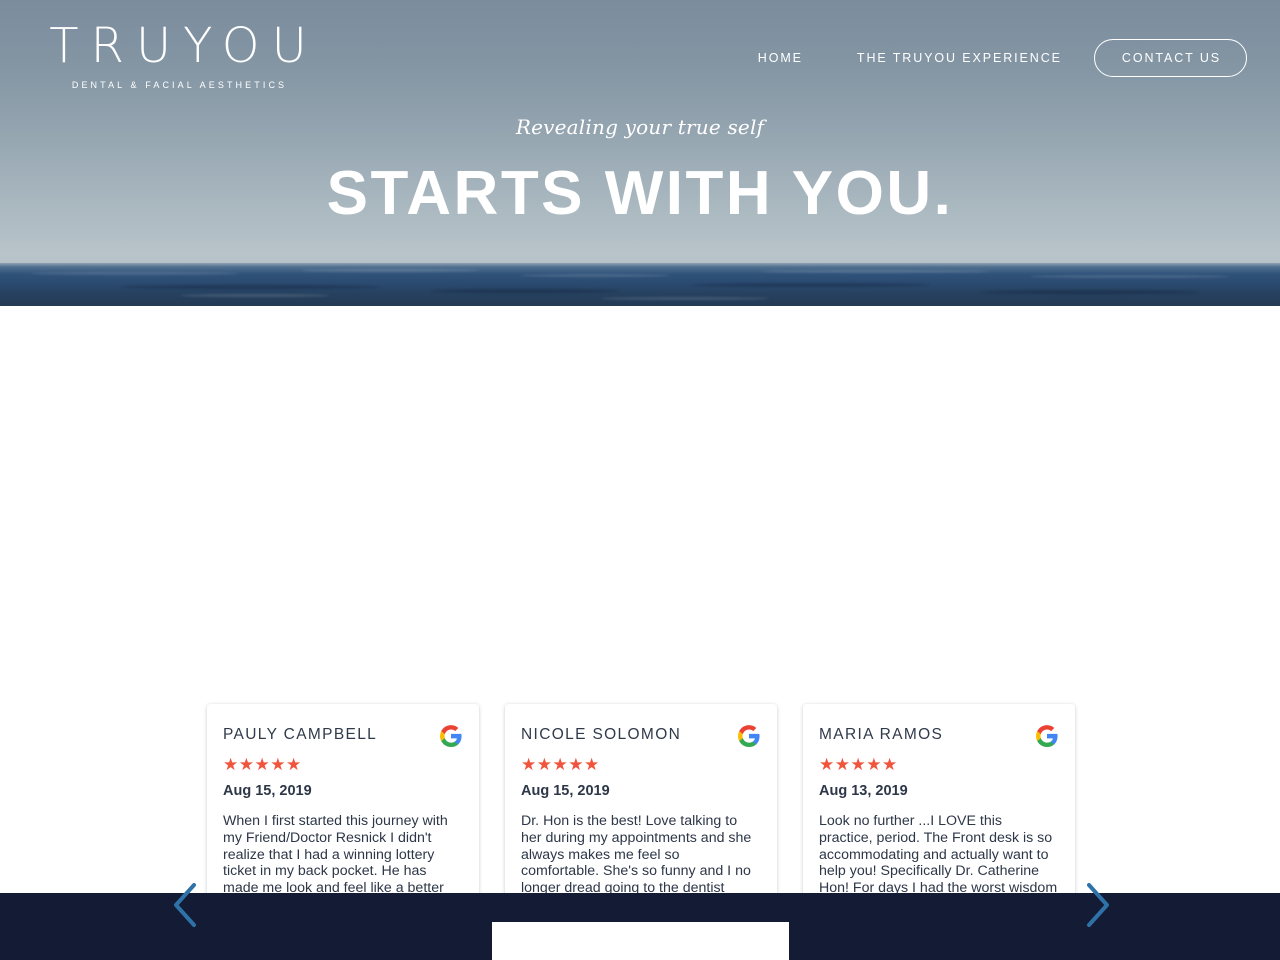  What do you see at coordinates (863, 791) in the screenshot?
I see `review-date: Aug 13, 2019` at bounding box center [863, 791].